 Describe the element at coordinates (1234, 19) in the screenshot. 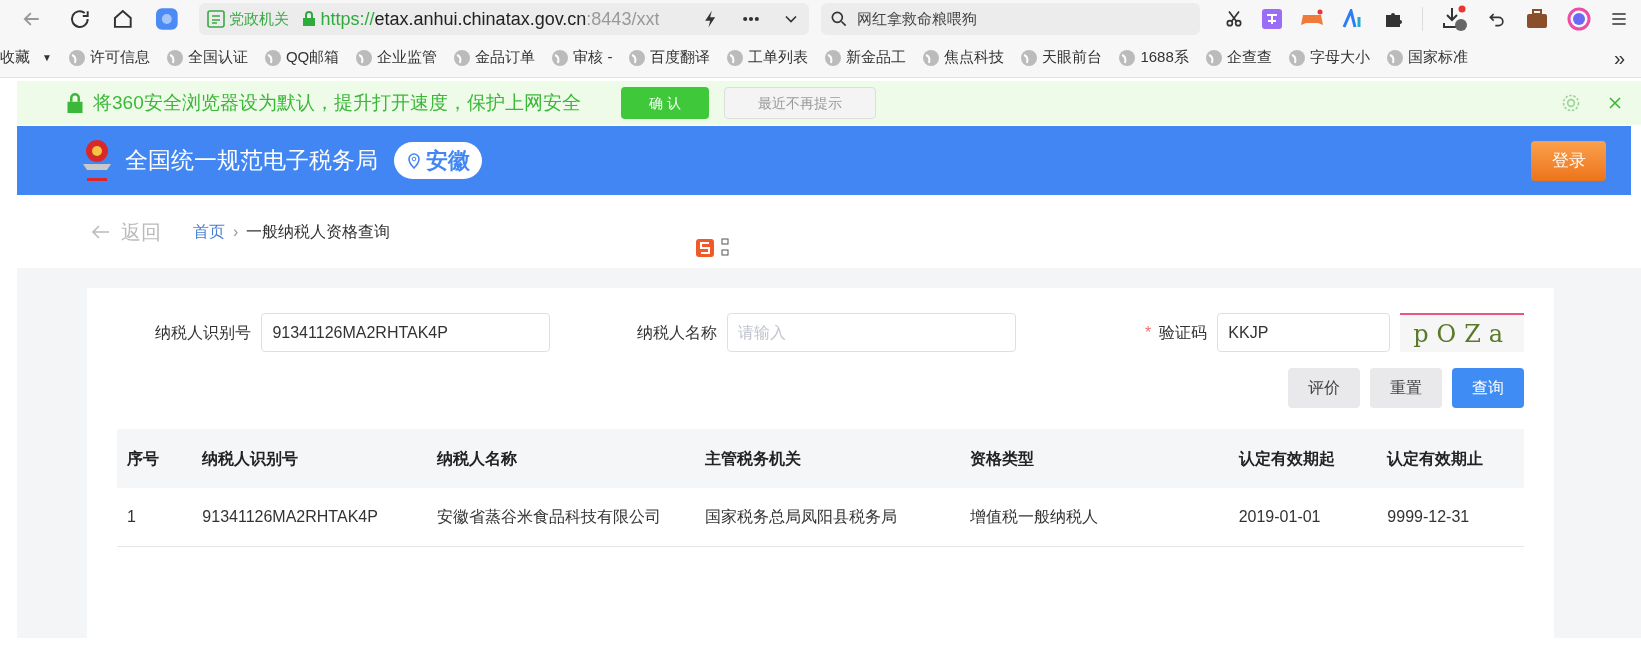

I see `scissors-icon` at that location.